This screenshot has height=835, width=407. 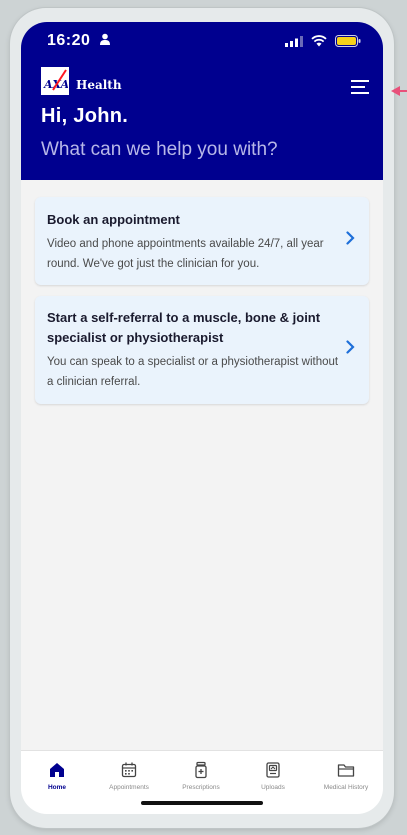 I want to click on tab-home: Home, so click(x=57, y=776).